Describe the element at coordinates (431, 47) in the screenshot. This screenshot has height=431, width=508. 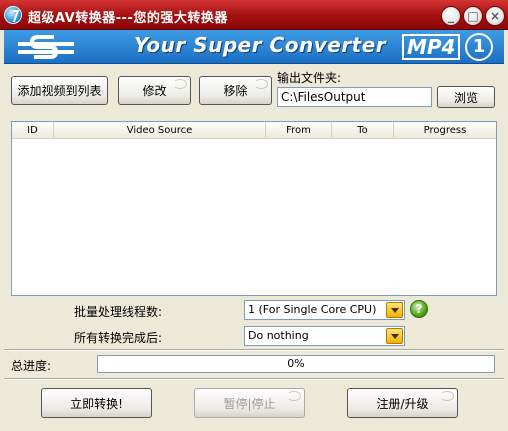
I see `mp4-badge: MP4` at that location.